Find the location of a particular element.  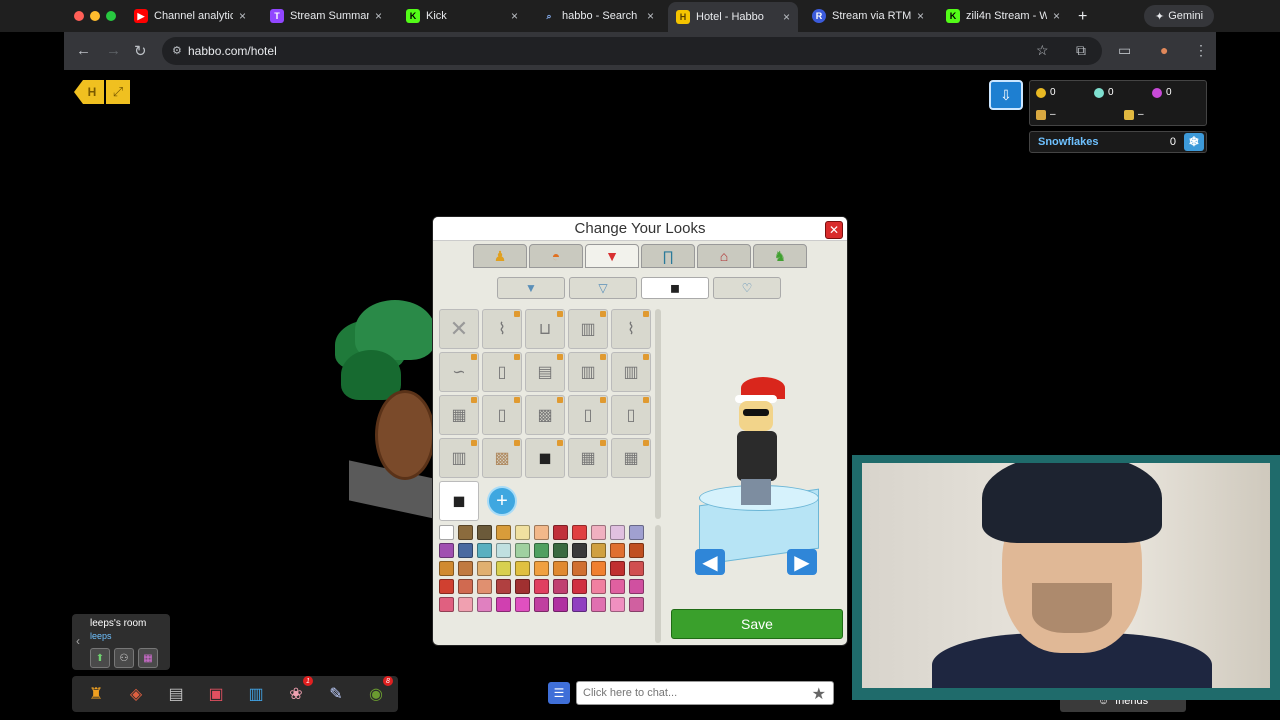

tab-hotel-habbo: H Hotel - Habbo × is located at coordinates (733, 17).